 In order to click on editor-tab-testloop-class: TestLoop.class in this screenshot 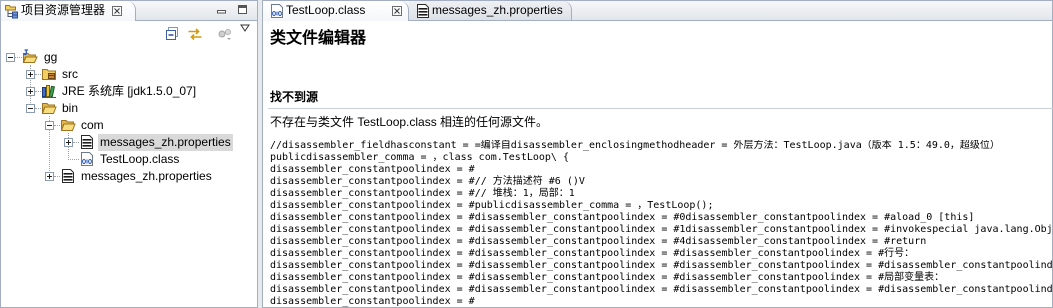, I will do `click(336, 11)`.